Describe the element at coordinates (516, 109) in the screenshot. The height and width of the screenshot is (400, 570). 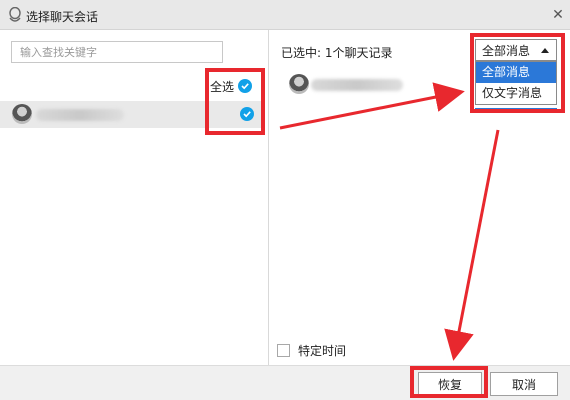
I see `dropdown-focus-line` at that location.